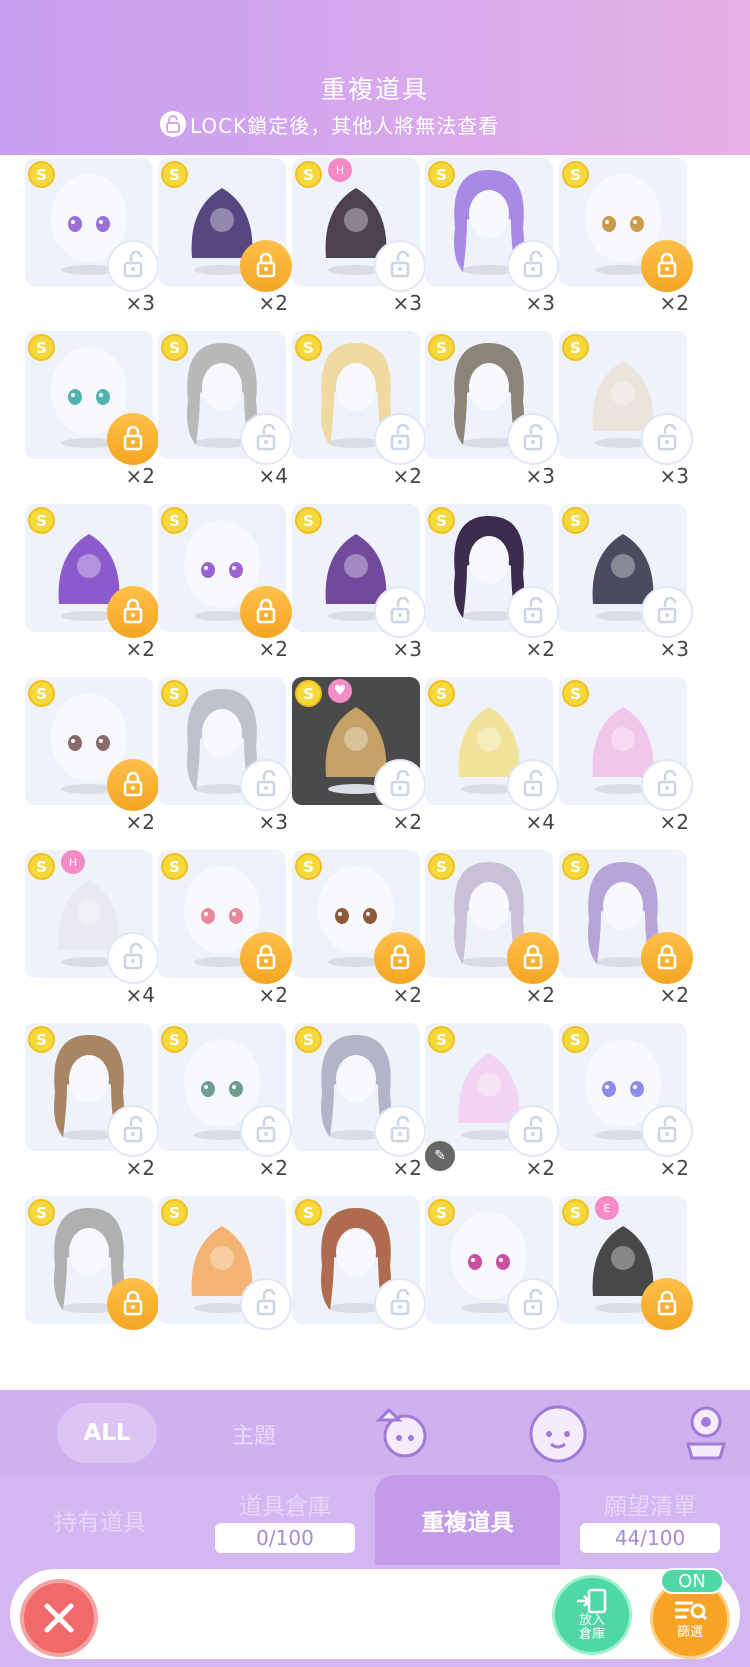 The width and height of the screenshot is (750, 1667). I want to click on item-card-hair-side-silver: S ×2, so click(359, 1101).